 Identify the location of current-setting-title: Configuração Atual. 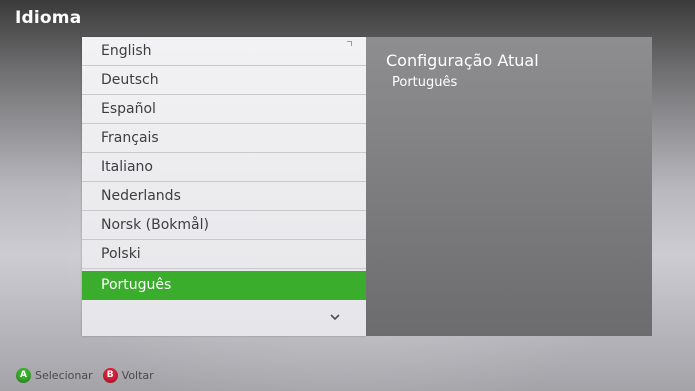
(462, 60).